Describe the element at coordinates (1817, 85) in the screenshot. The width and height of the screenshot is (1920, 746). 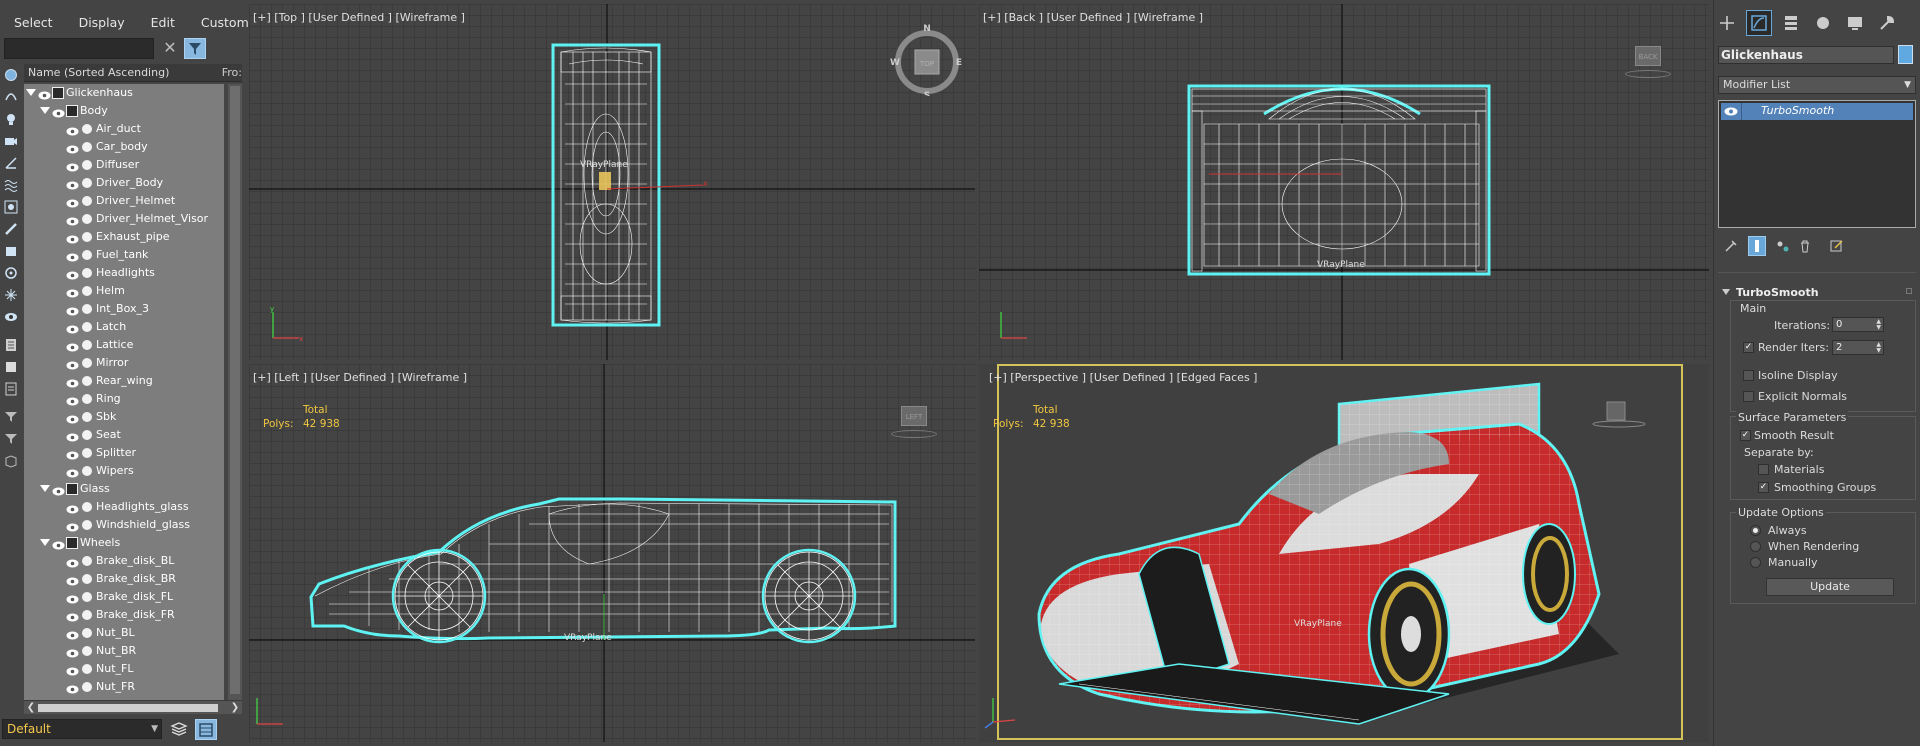
I see `modifier-list-dropdown: Modifier List ▼` at that location.